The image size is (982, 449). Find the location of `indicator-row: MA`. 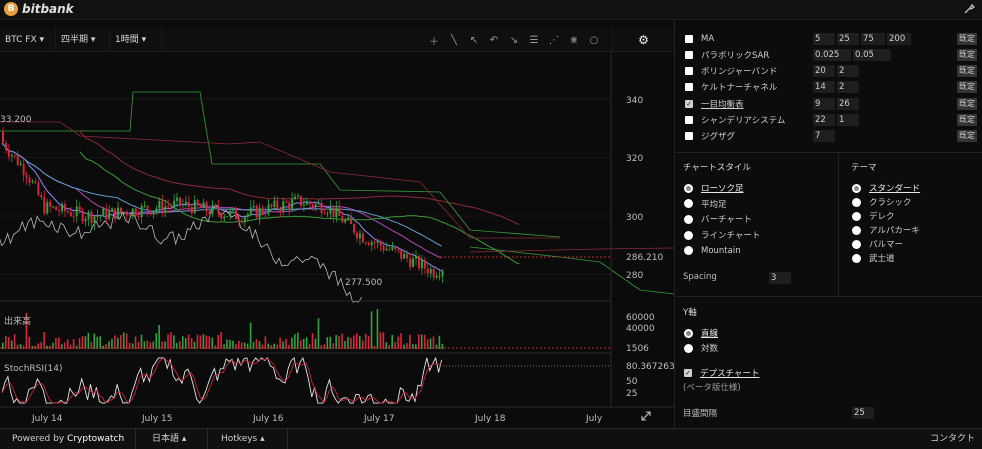

indicator-row: MA is located at coordinates (749, 38).